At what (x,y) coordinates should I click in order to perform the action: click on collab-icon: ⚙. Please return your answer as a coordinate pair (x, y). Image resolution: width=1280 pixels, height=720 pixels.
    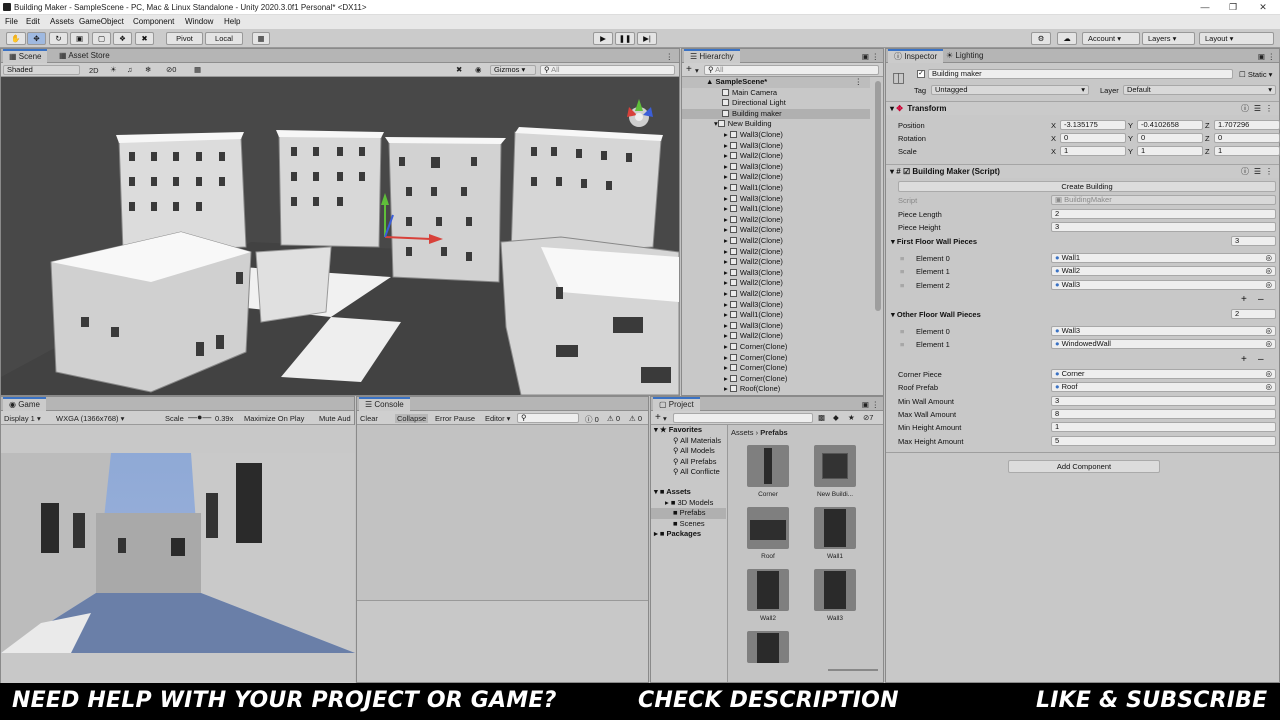
    Looking at the image, I should click on (1041, 38).